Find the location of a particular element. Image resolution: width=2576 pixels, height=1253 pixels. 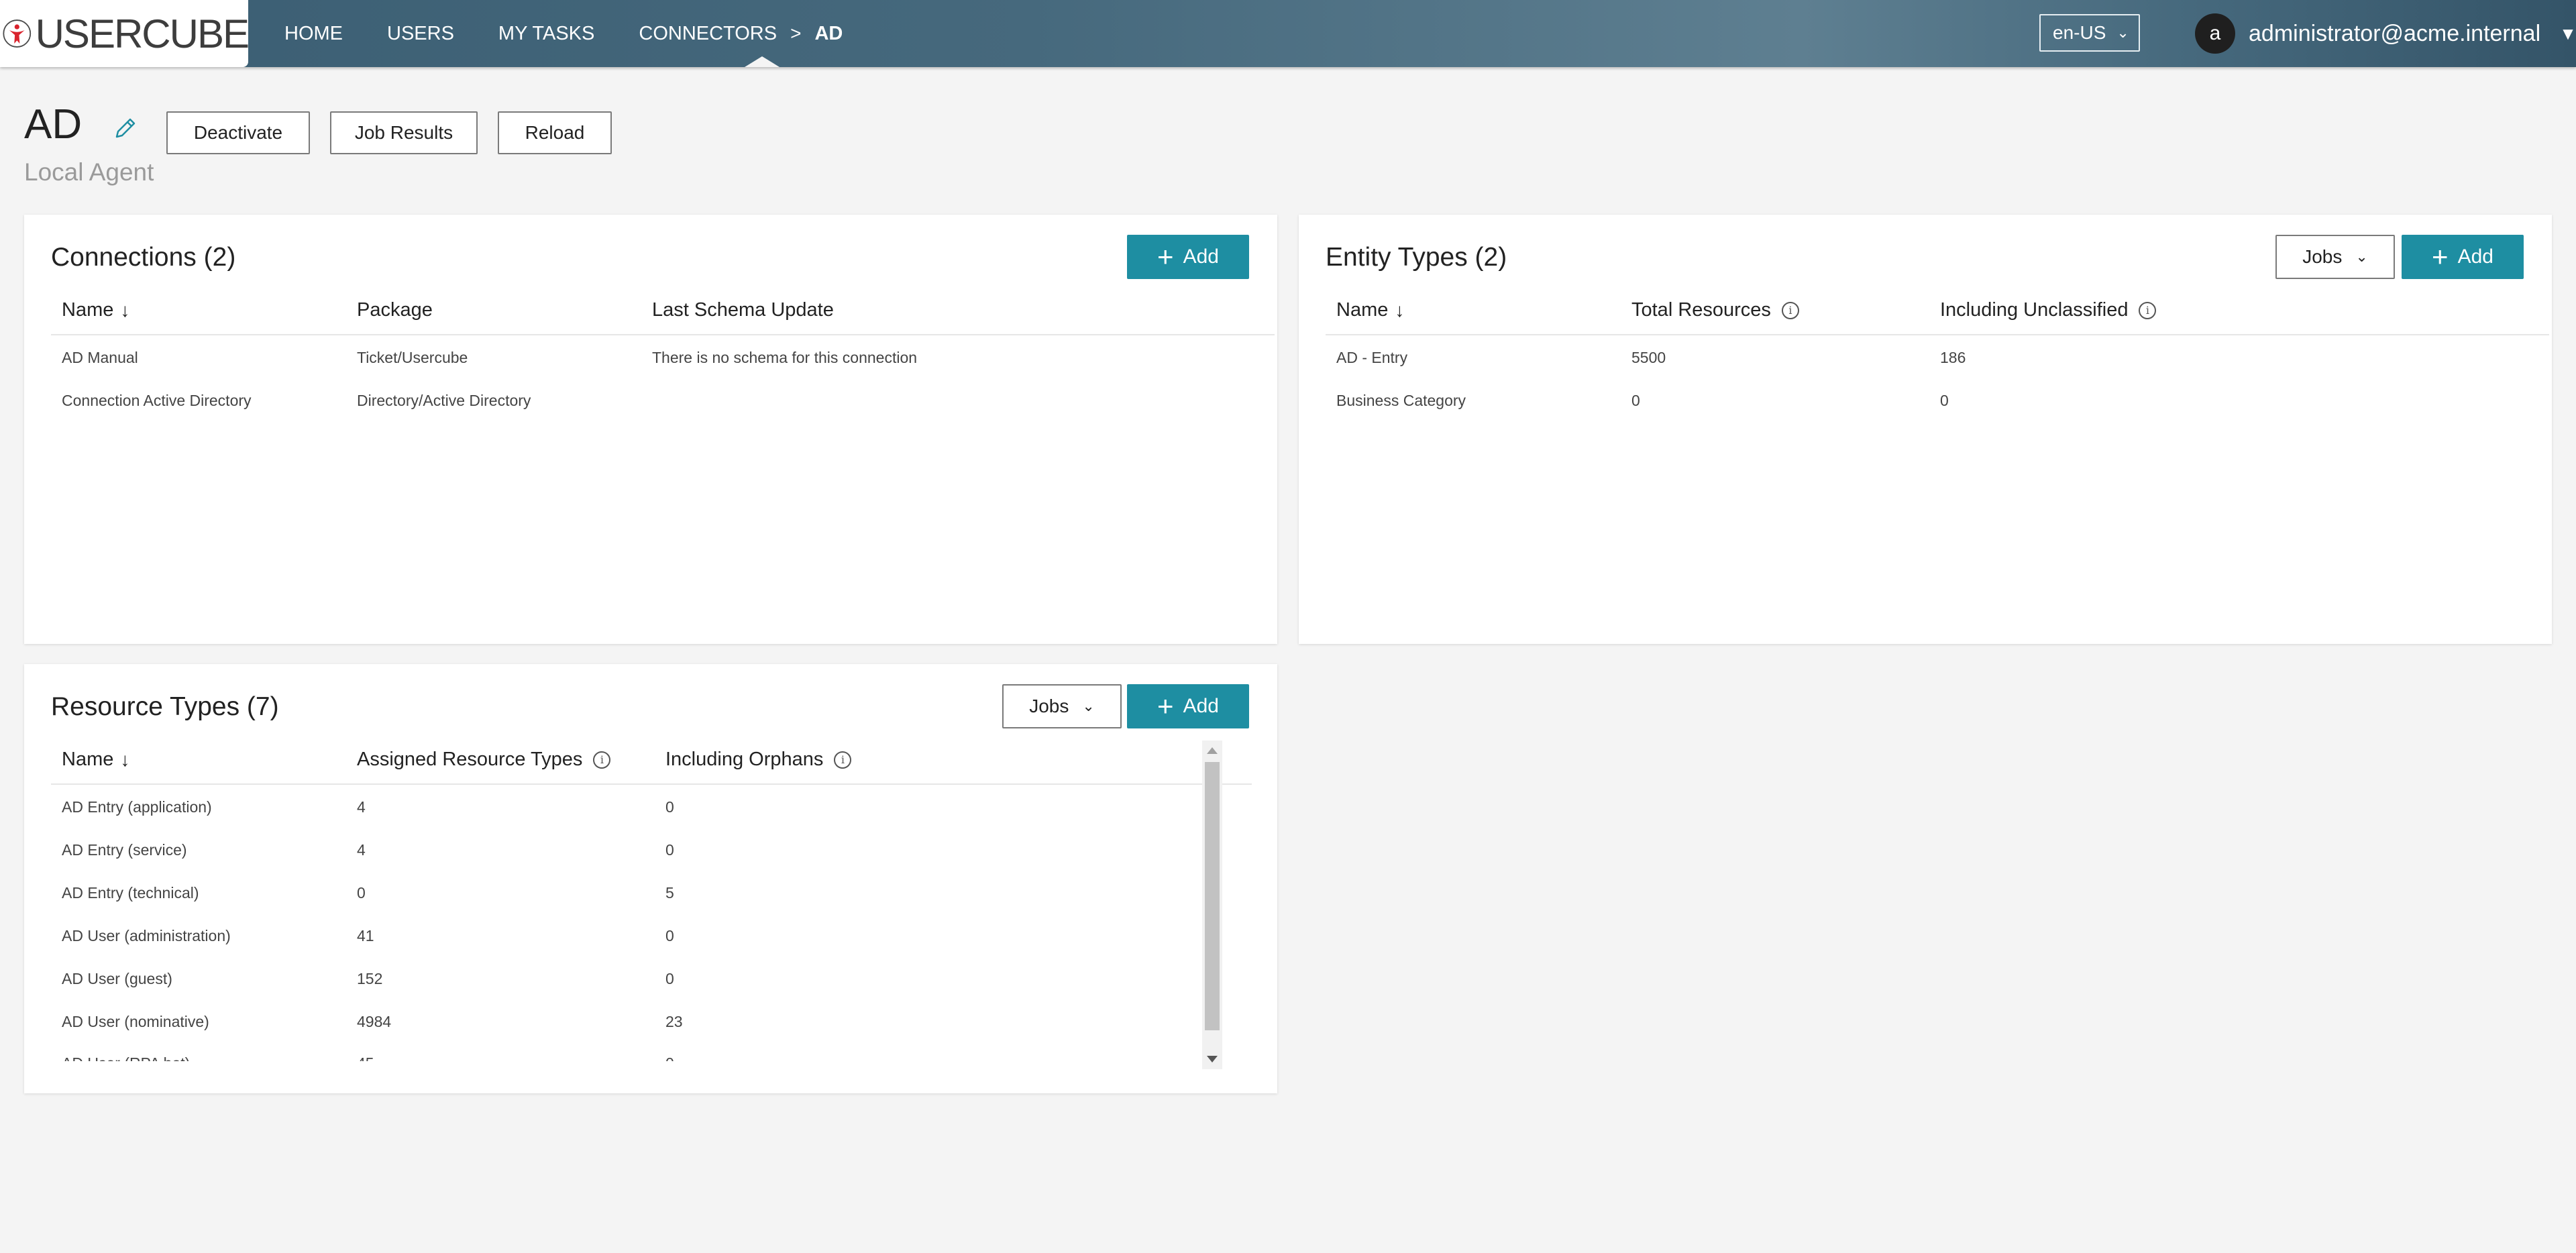

nav-connectors: CONNECTORS is located at coordinates (708, 34).